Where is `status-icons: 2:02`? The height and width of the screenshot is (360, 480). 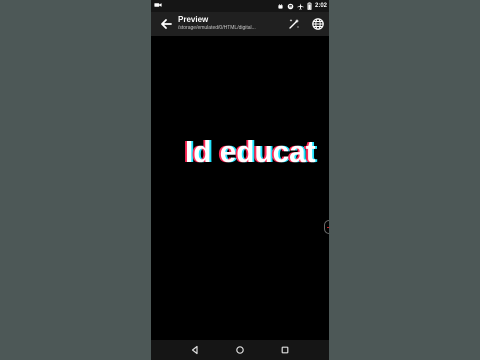 status-icons: 2:02 is located at coordinates (302, 6).